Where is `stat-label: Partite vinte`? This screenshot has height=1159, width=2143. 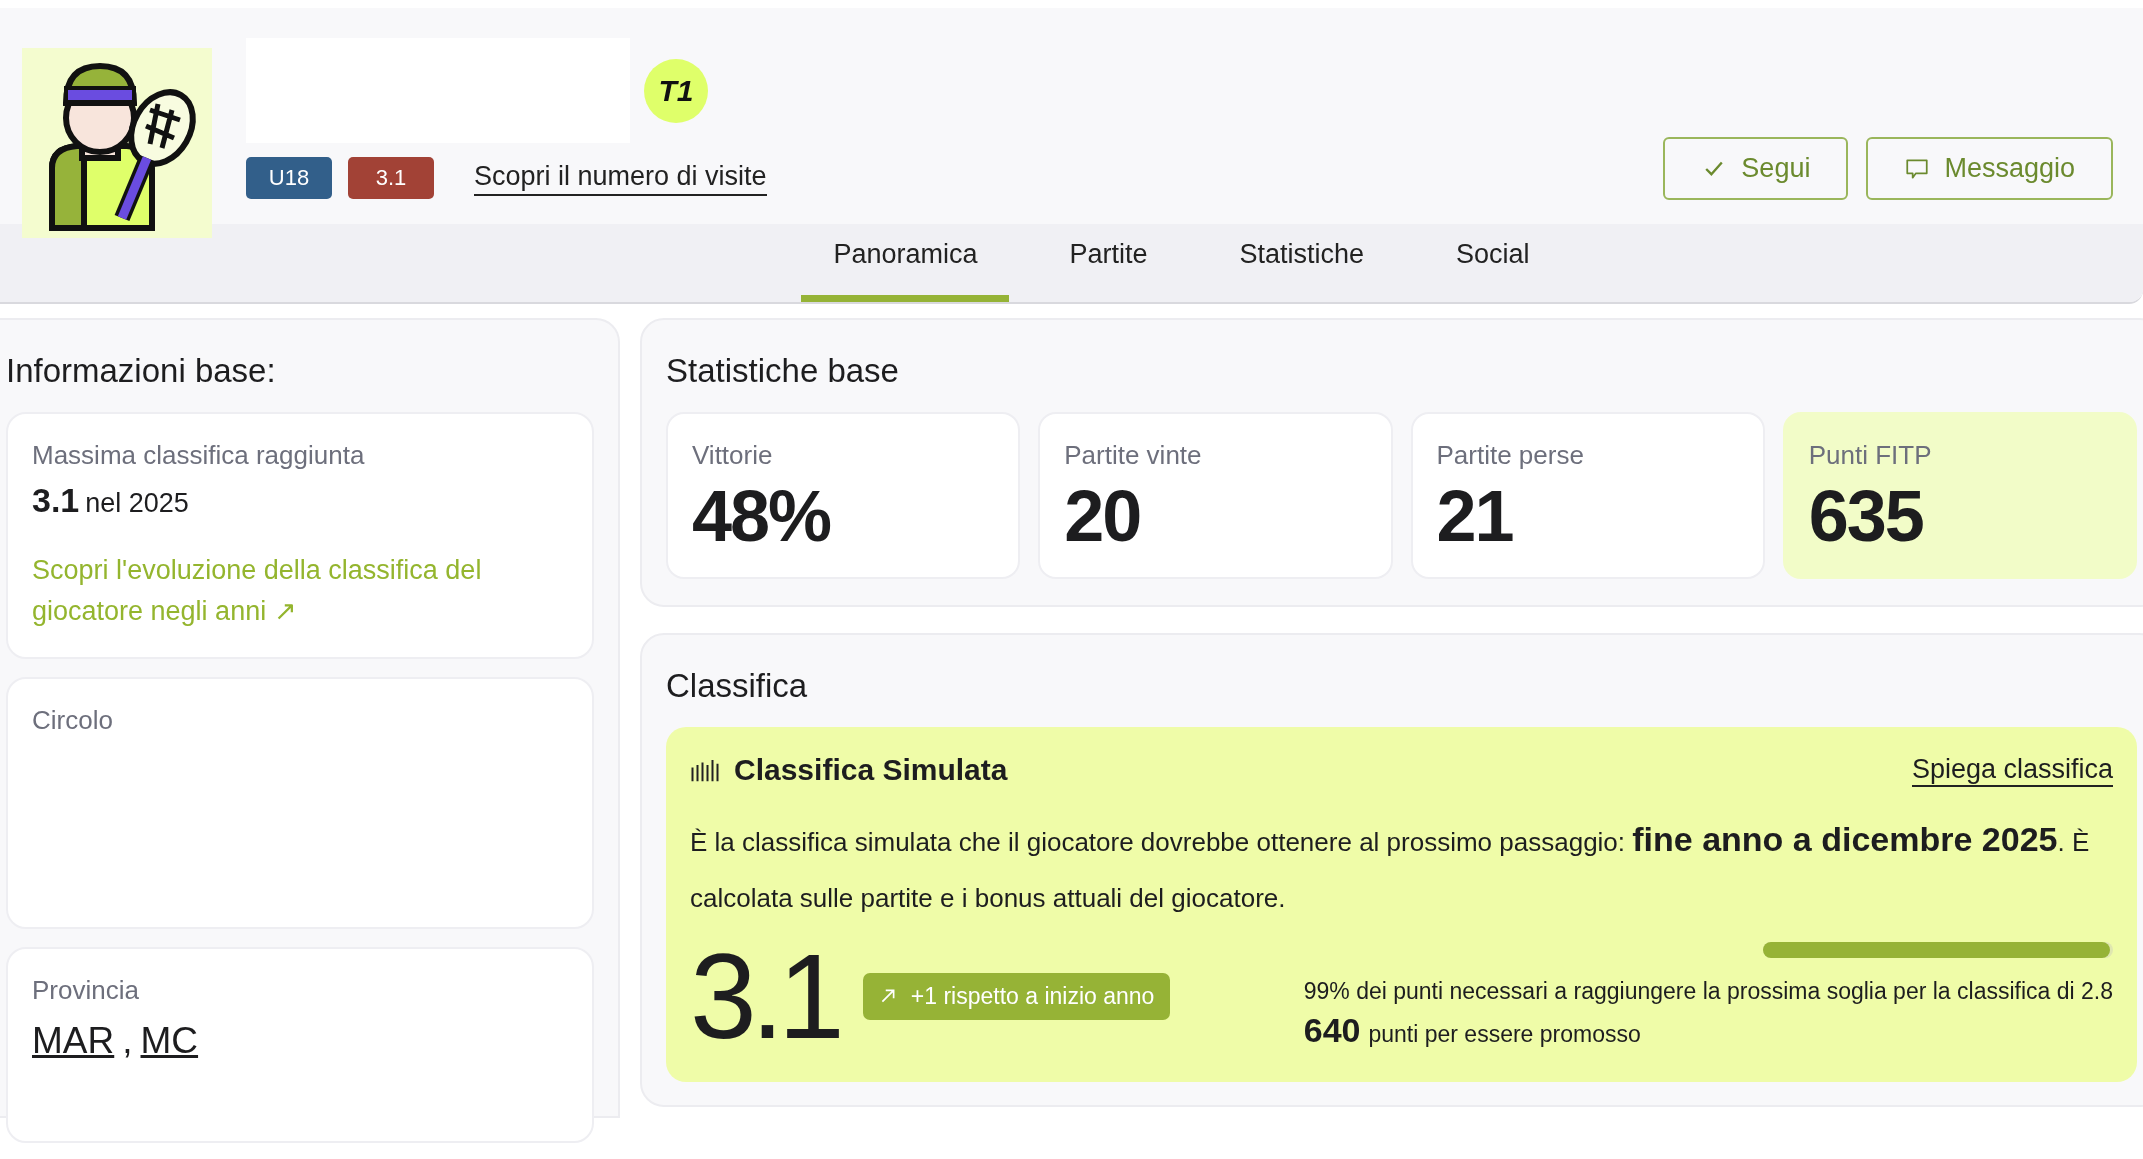 stat-label: Partite vinte is located at coordinates (1133, 455).